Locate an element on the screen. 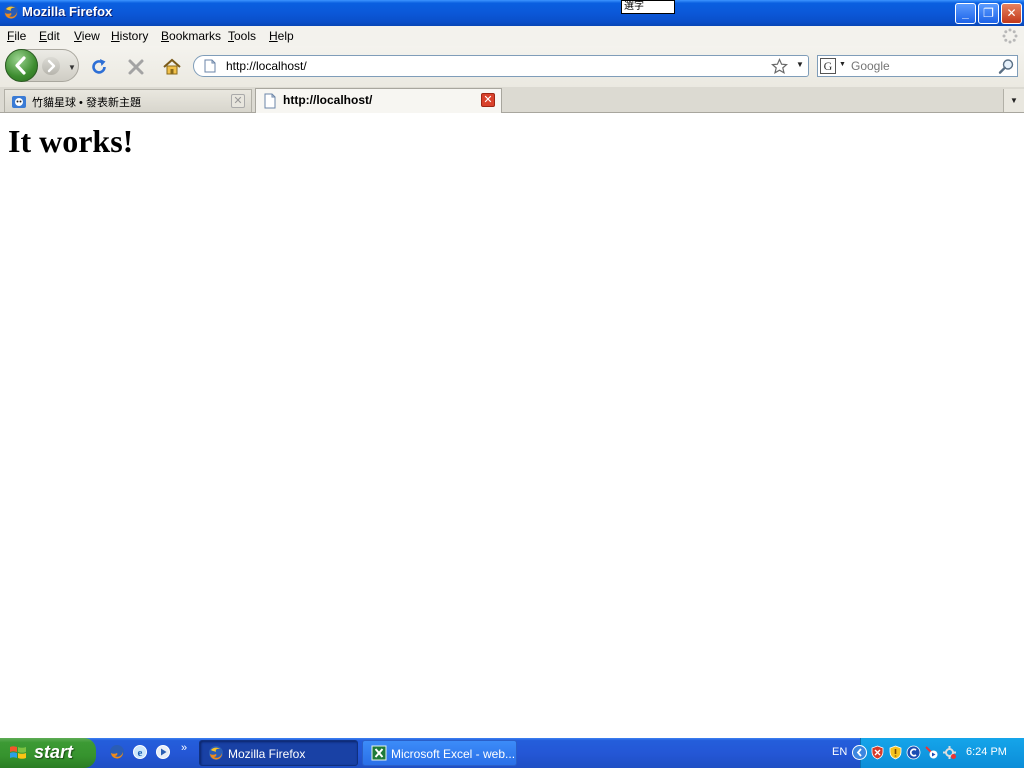  window-titlebar: Mozilla Firefox 選字 _ ❐ ✕ is located at coordinates (512, 13).